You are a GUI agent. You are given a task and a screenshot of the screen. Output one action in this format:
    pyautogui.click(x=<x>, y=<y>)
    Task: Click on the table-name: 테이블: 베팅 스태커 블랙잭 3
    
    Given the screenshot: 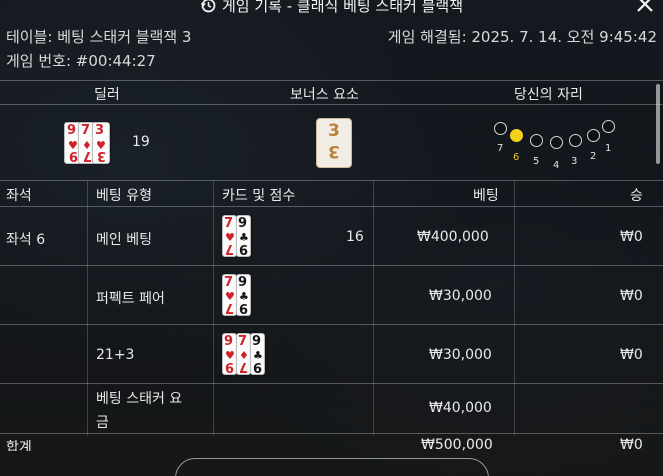 What is the action you would take?
    pyautogui.click(x=99, y=36)
    